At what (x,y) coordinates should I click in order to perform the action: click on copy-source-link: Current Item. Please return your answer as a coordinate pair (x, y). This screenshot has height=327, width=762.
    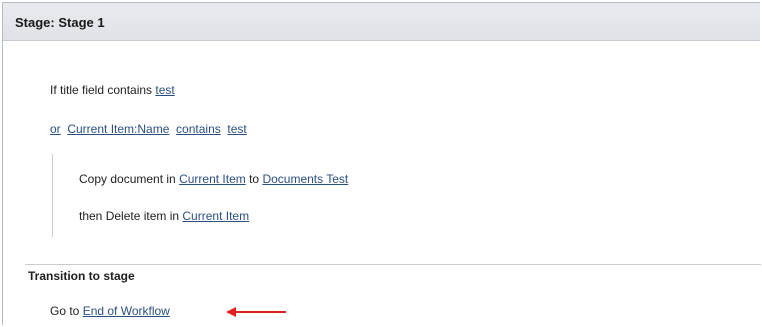
    Looking at the image, I should click on (212, 179).